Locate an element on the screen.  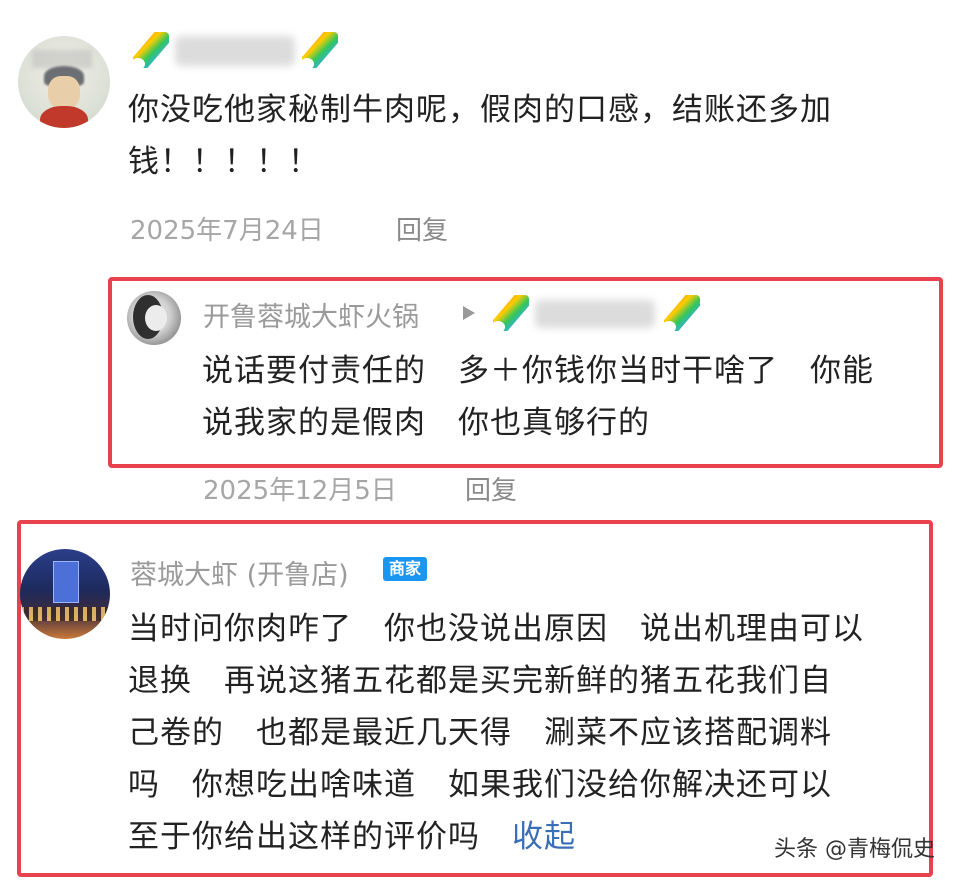
comment-date: 2025年7月24日 is located at coordinates (227, 231).